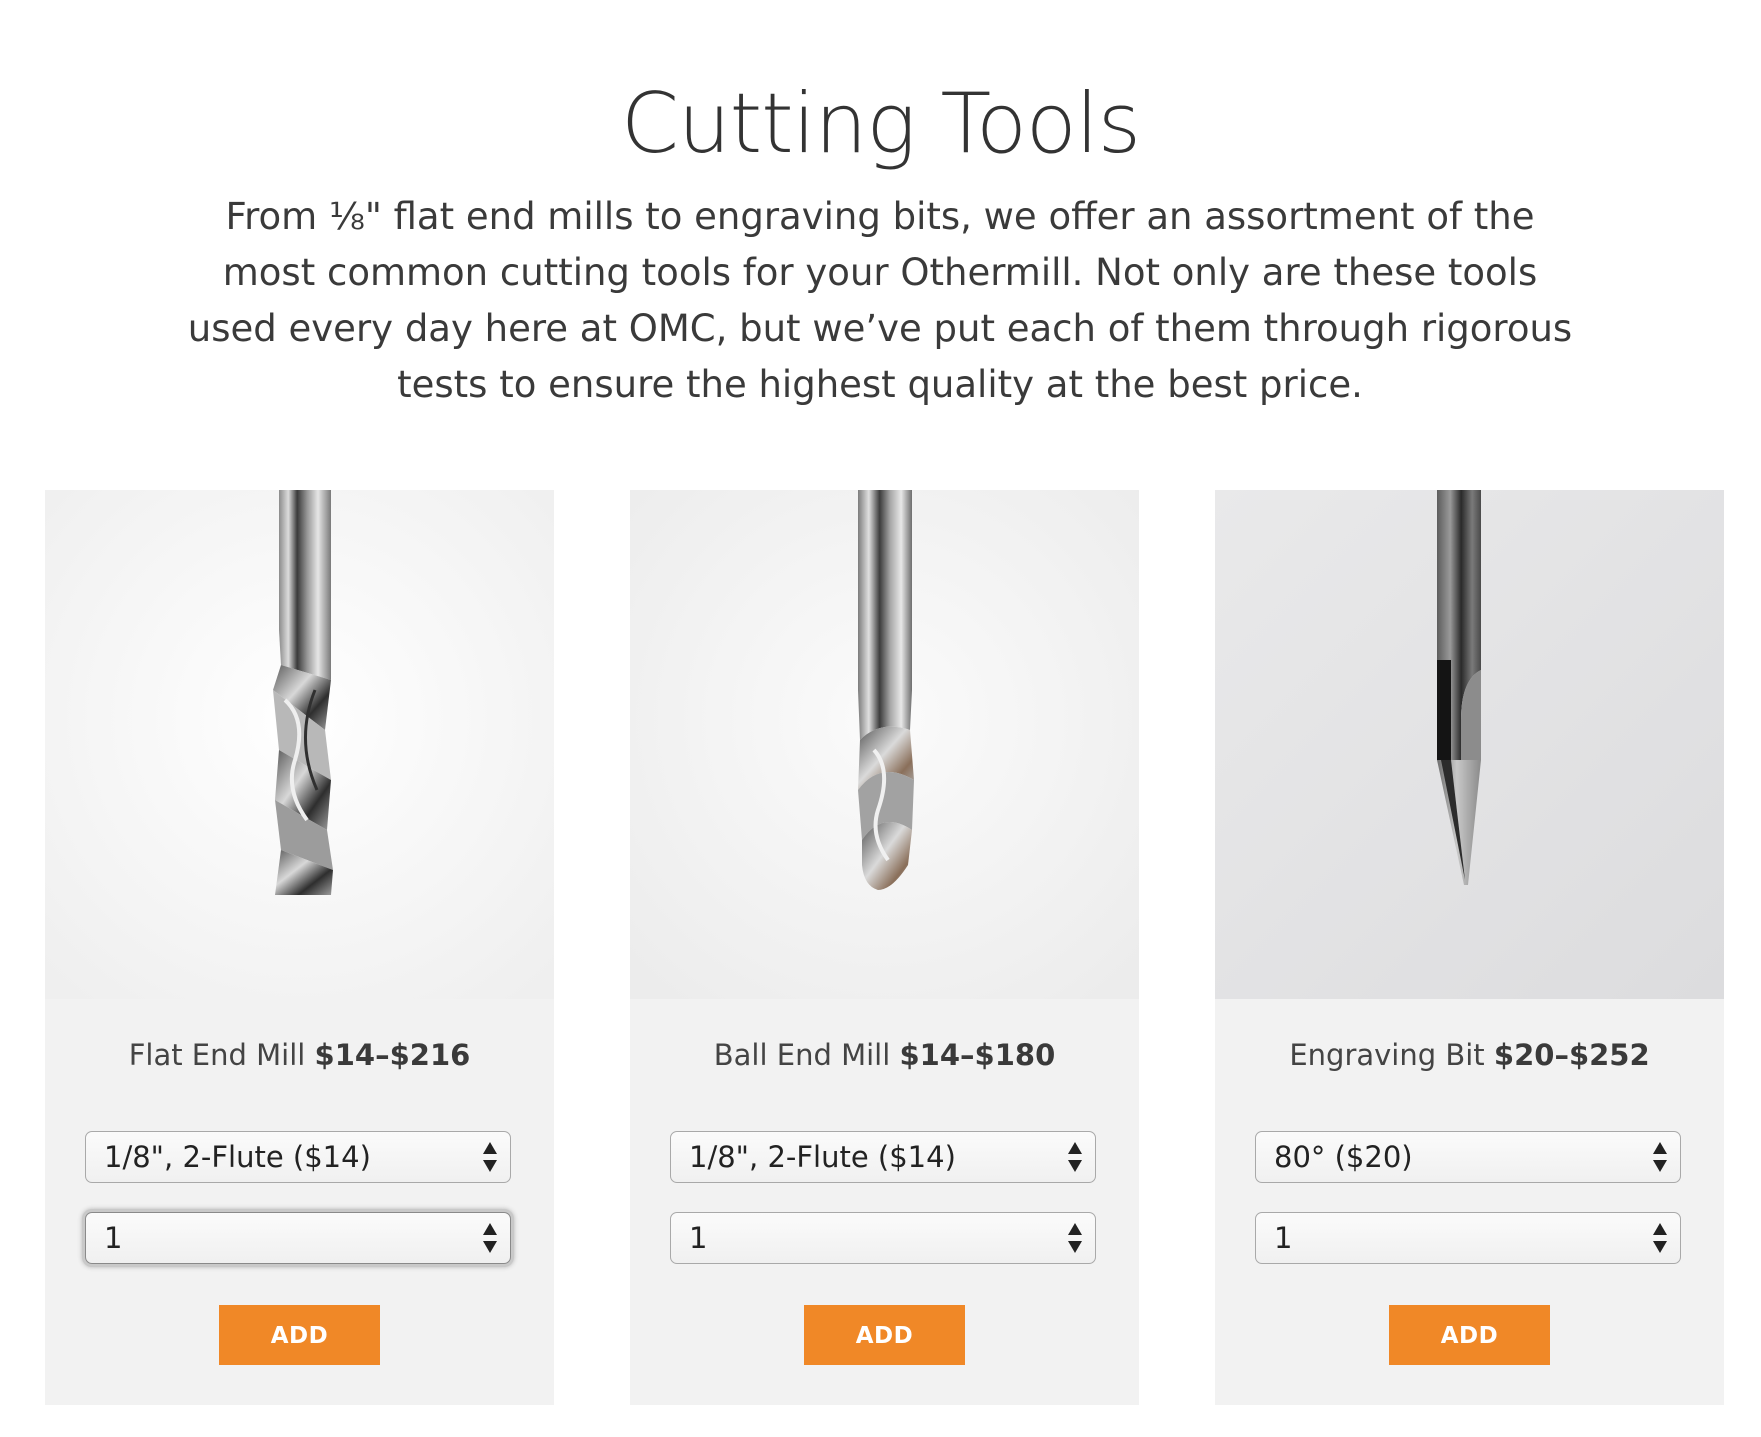 This screenshot has height=1437, width=1761. Describe the element at coordinates (299, 744) in the screenshot. I see `flat-end-mill-image` at that location.